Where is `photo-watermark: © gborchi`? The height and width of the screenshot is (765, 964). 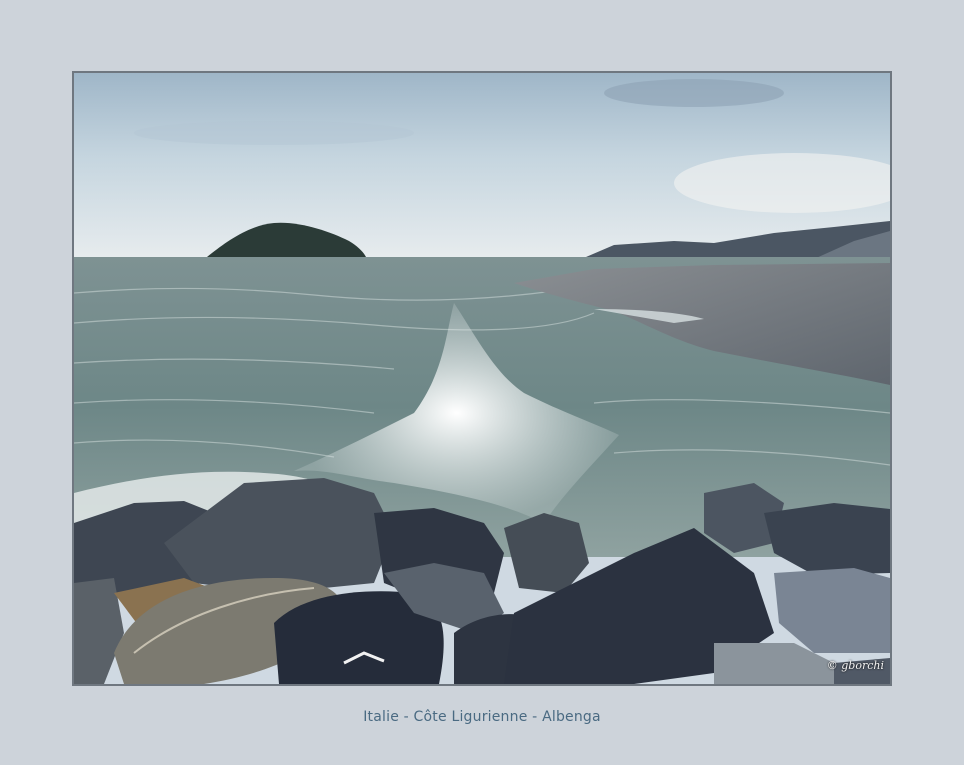 photo-watermark: © gborchi is located at coordinates (855, 665).